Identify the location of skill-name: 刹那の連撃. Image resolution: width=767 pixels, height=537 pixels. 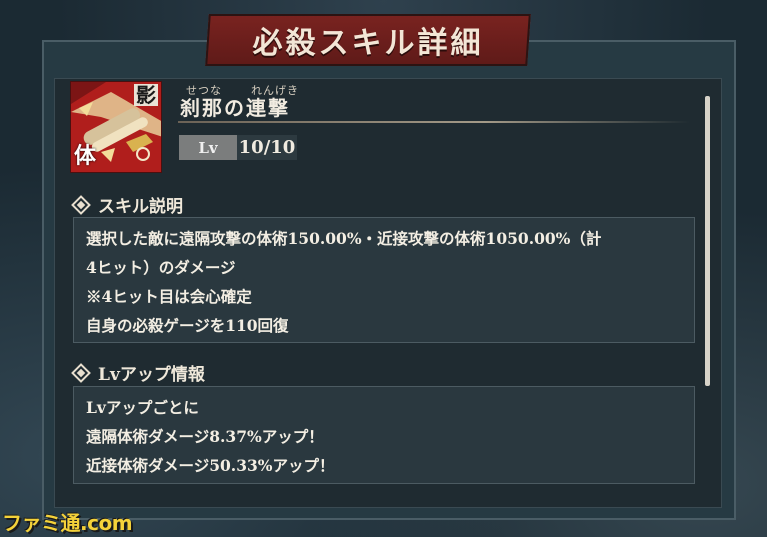
(235, 108).